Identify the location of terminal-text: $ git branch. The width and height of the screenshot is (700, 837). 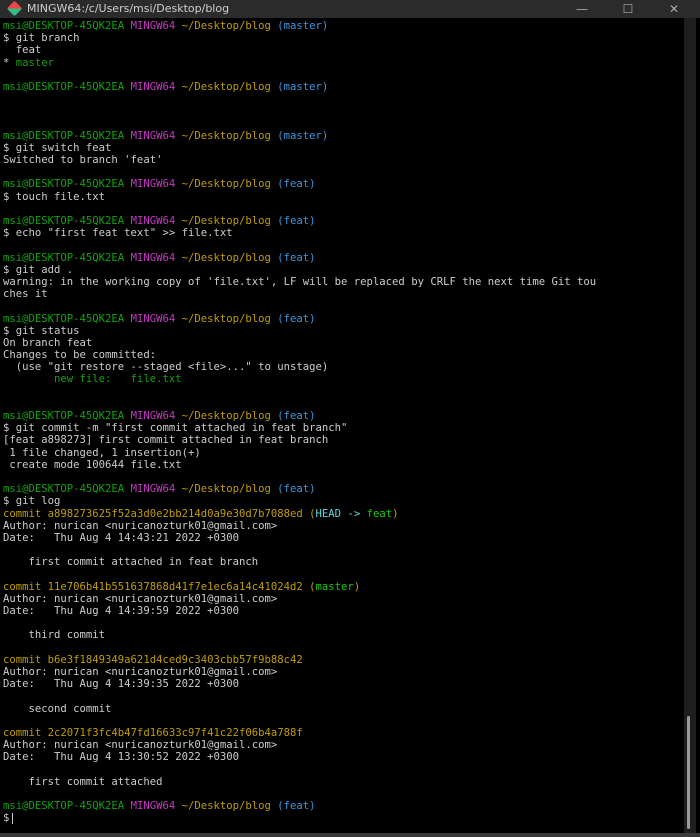
(41, 38).